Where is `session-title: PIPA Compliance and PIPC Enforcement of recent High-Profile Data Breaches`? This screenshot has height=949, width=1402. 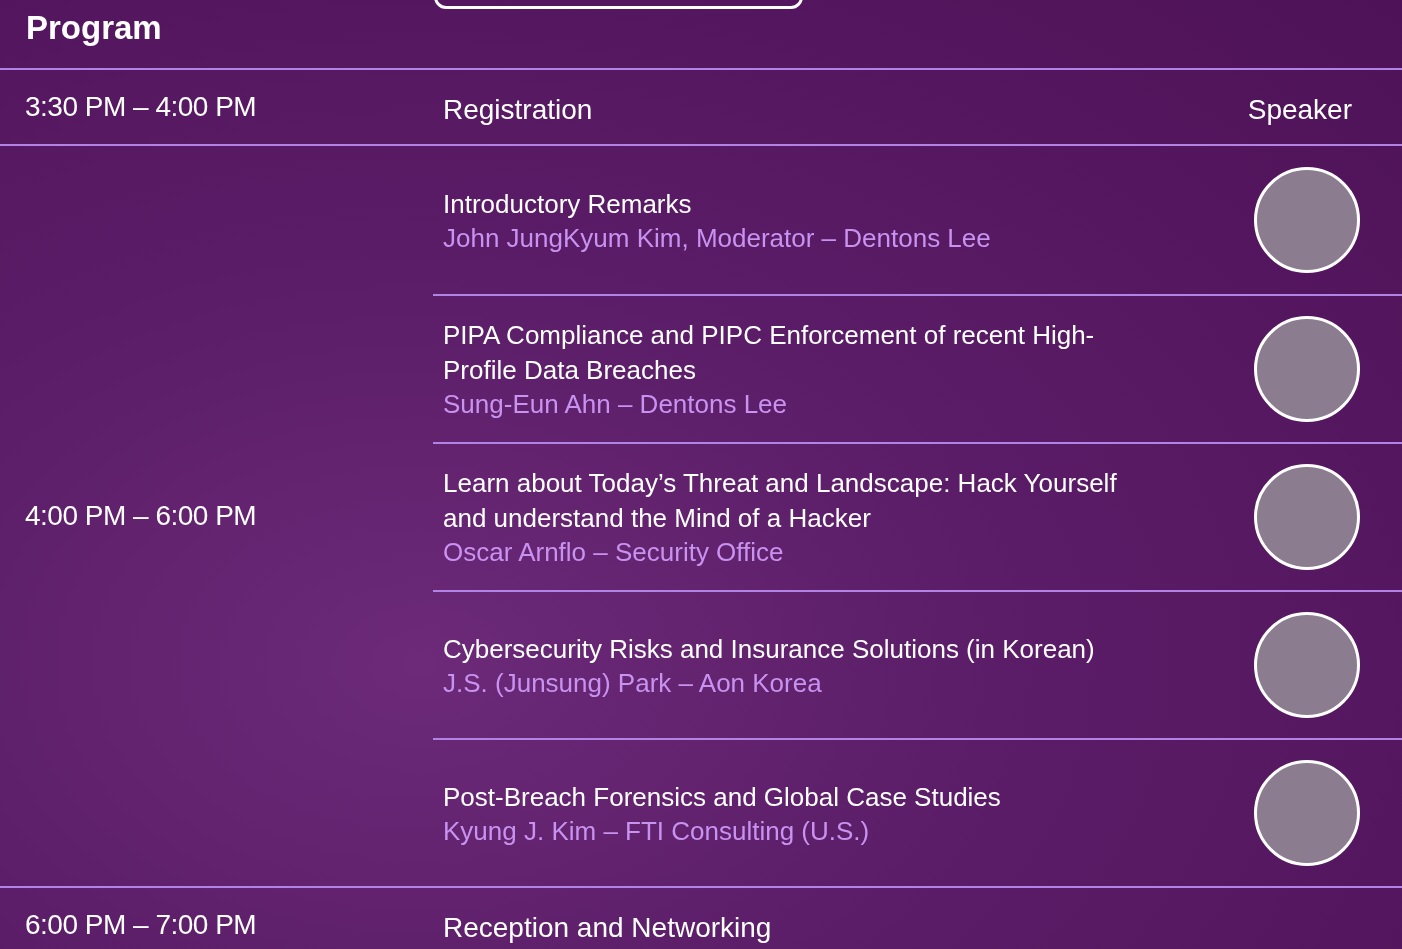
session-title: PIPA Compliance and PIPC Enforcement of recent High-Profile Data Breaches is located at coordinates (769, 353).